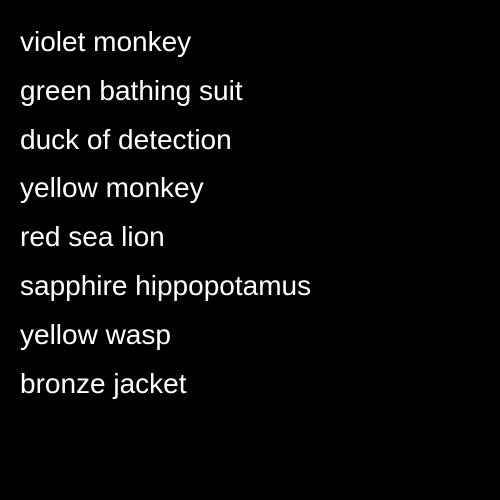 Image resolution: width=500 pixels, height=500 pixels. I want to click on list-item: bronze jacket, so click(103, 383).